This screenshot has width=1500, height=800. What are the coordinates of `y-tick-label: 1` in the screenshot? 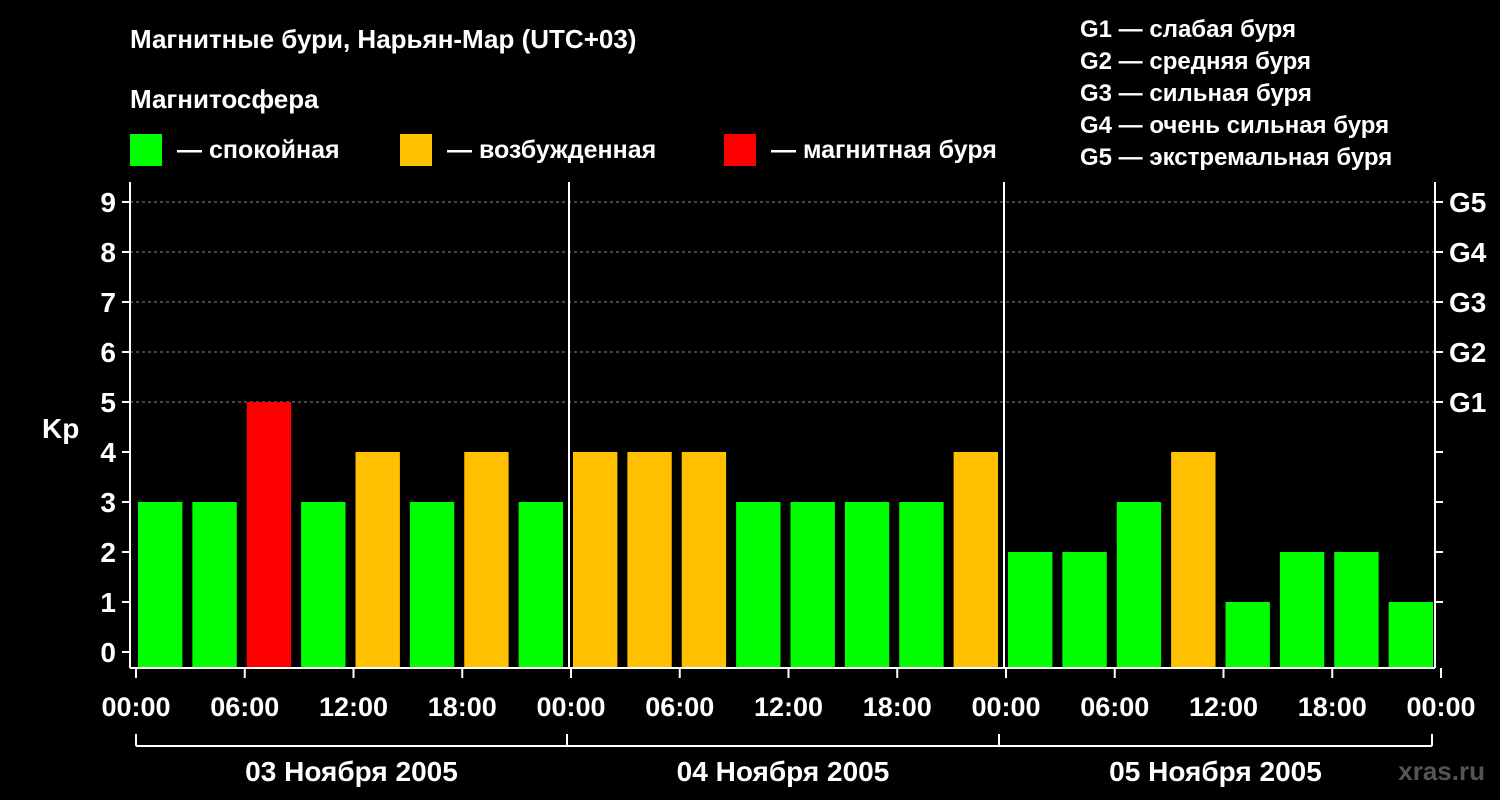 It's located at (108, 602).